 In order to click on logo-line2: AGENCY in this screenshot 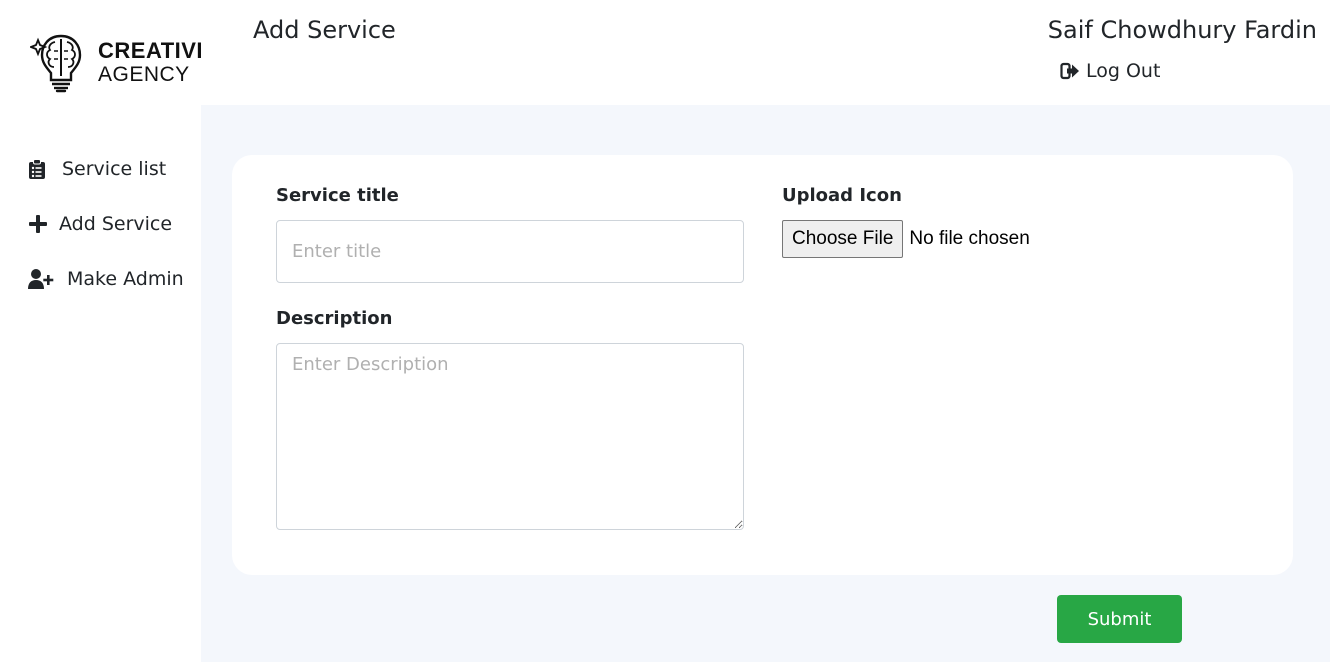, I will do `click(144, 74)`.